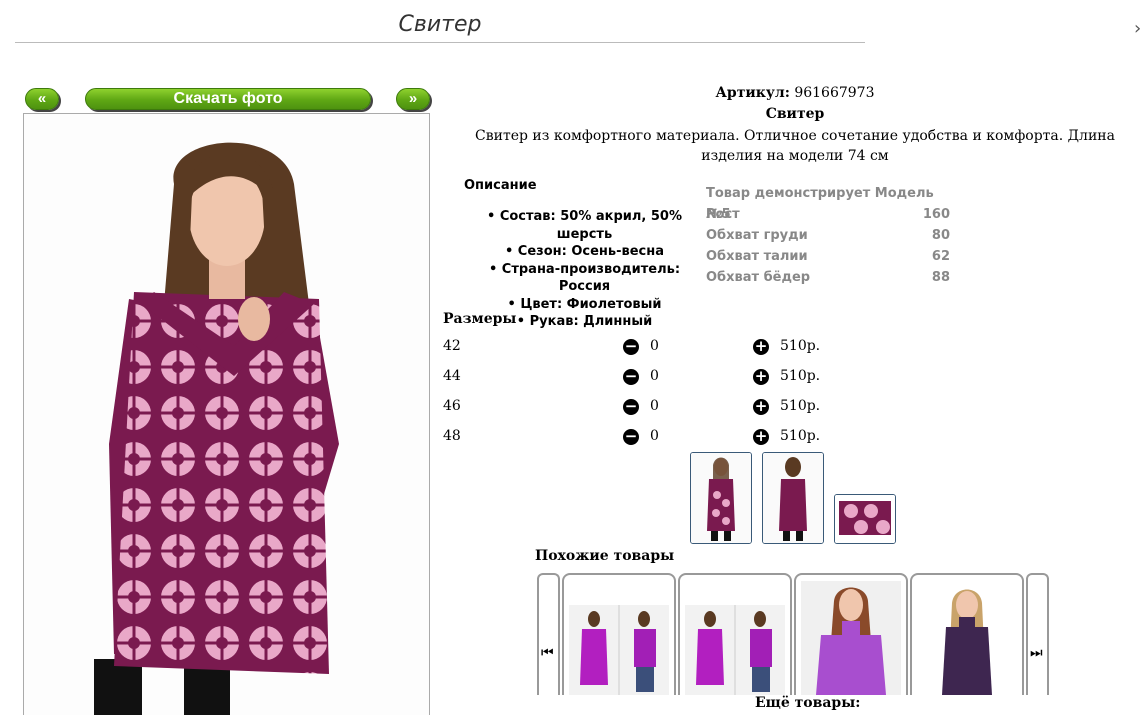 This screenshot has width=1141, height=715. What do you see at coordinates (547, 653) in the screenshot?
I see `skip-back-icon: ⏮` at bounding box center [547, 653].